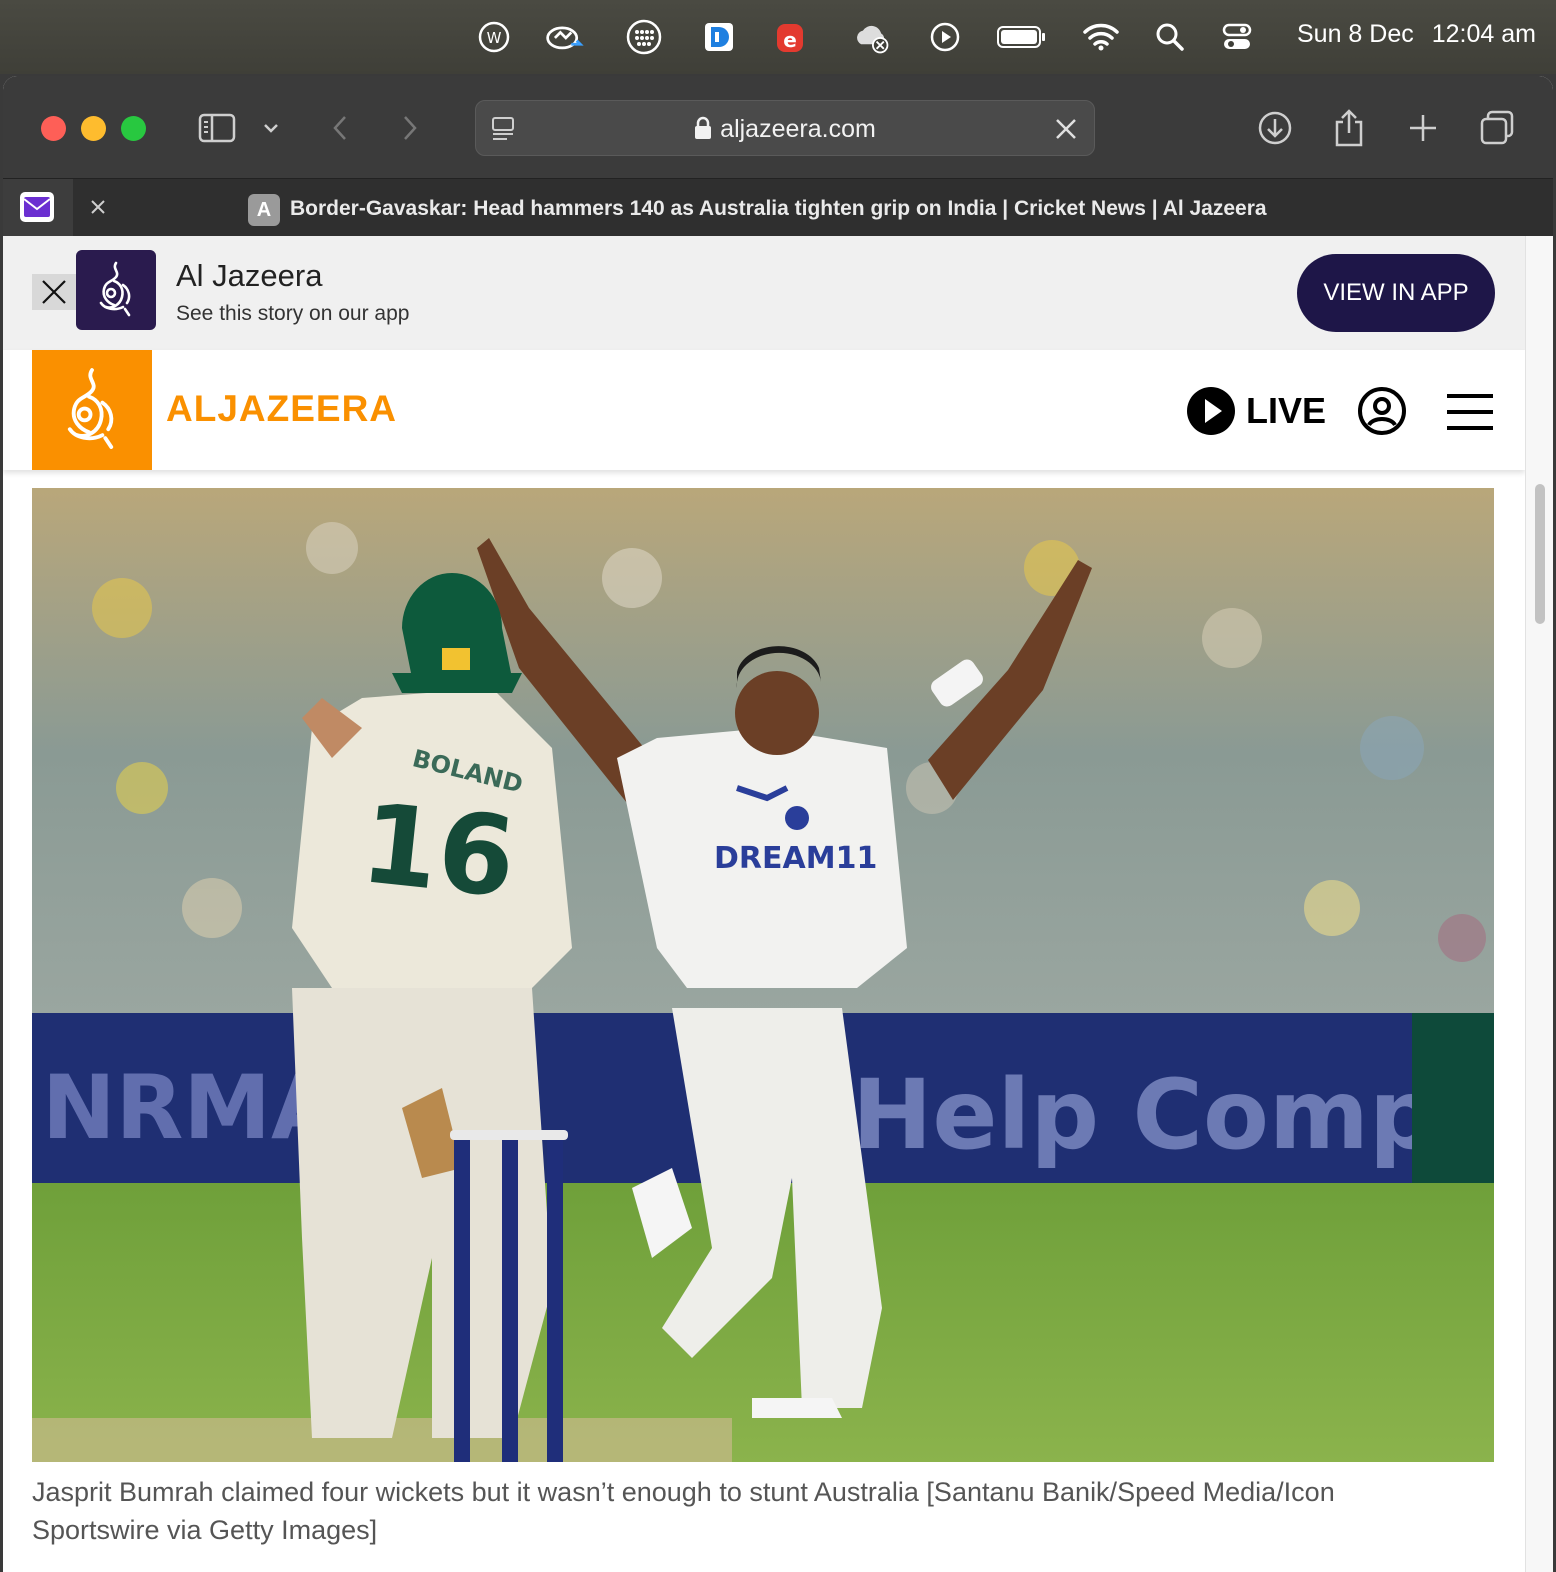  I want to click on site-wordmark: ALJAZEERA, so click(281, 409).